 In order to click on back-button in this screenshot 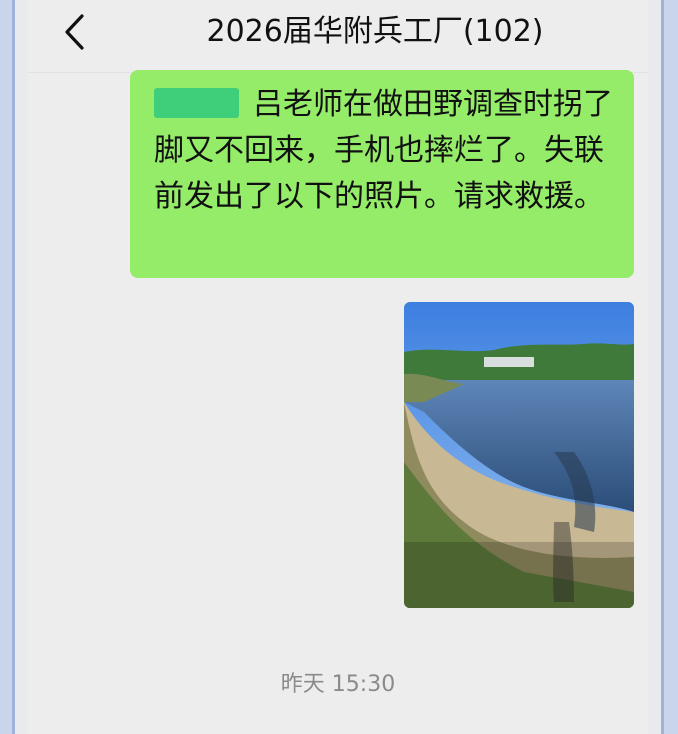, I will do `click(76, 32)`.